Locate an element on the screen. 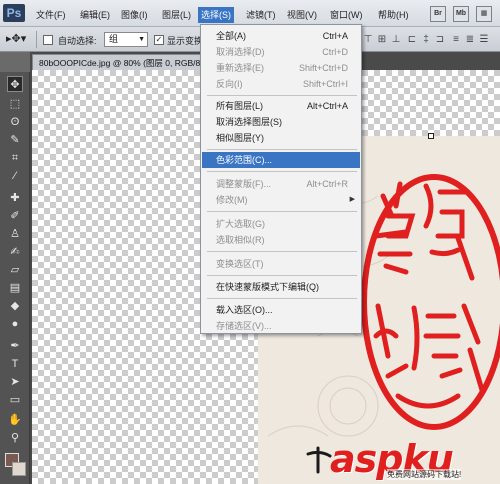 This screenshot has width=500, height=484. menu-item-label: 在快速蒙版模式下编辑(Q) is located at coordinates (267, 287).